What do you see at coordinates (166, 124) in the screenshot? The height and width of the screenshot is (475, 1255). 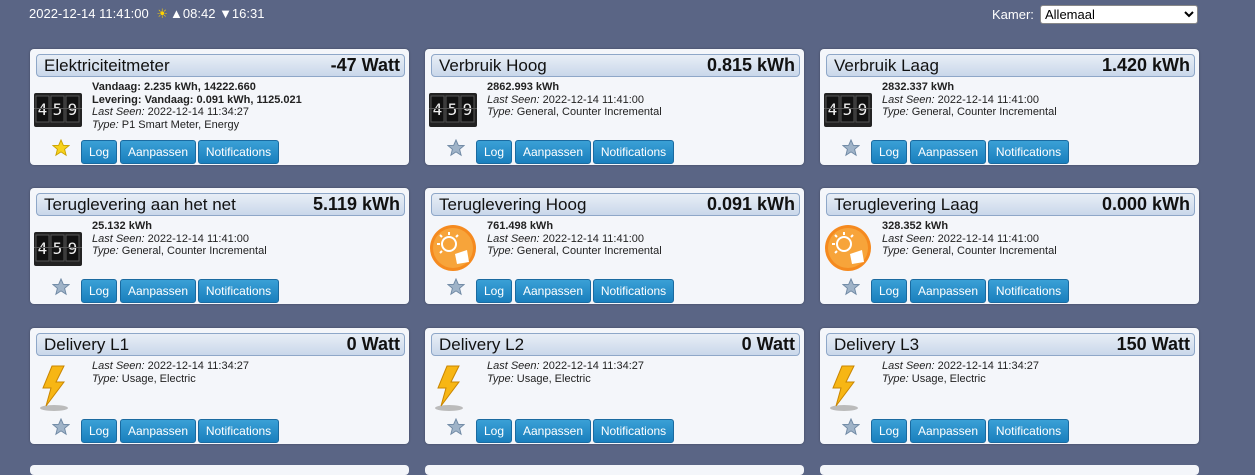 I see `device-type: Type: P1 Smart Meter, Energy` at bounding box center [166, 124].